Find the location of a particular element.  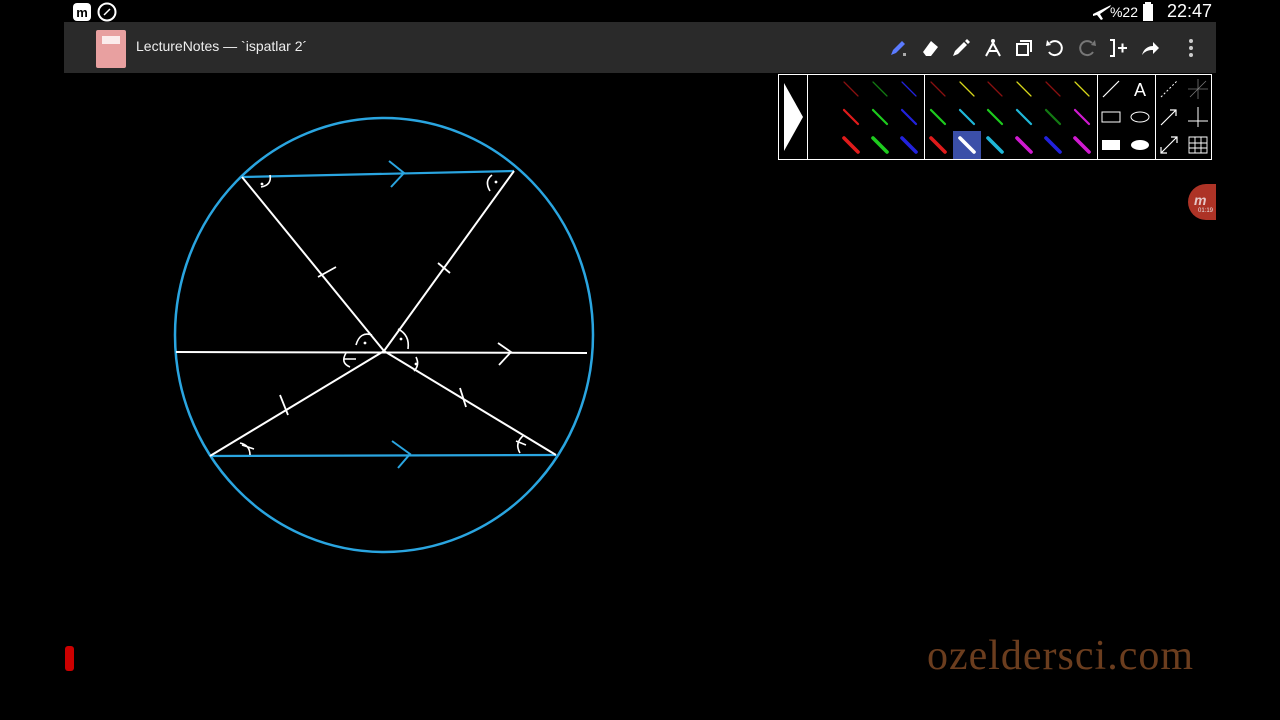

compass-icon is located at coordinates (107, 12).